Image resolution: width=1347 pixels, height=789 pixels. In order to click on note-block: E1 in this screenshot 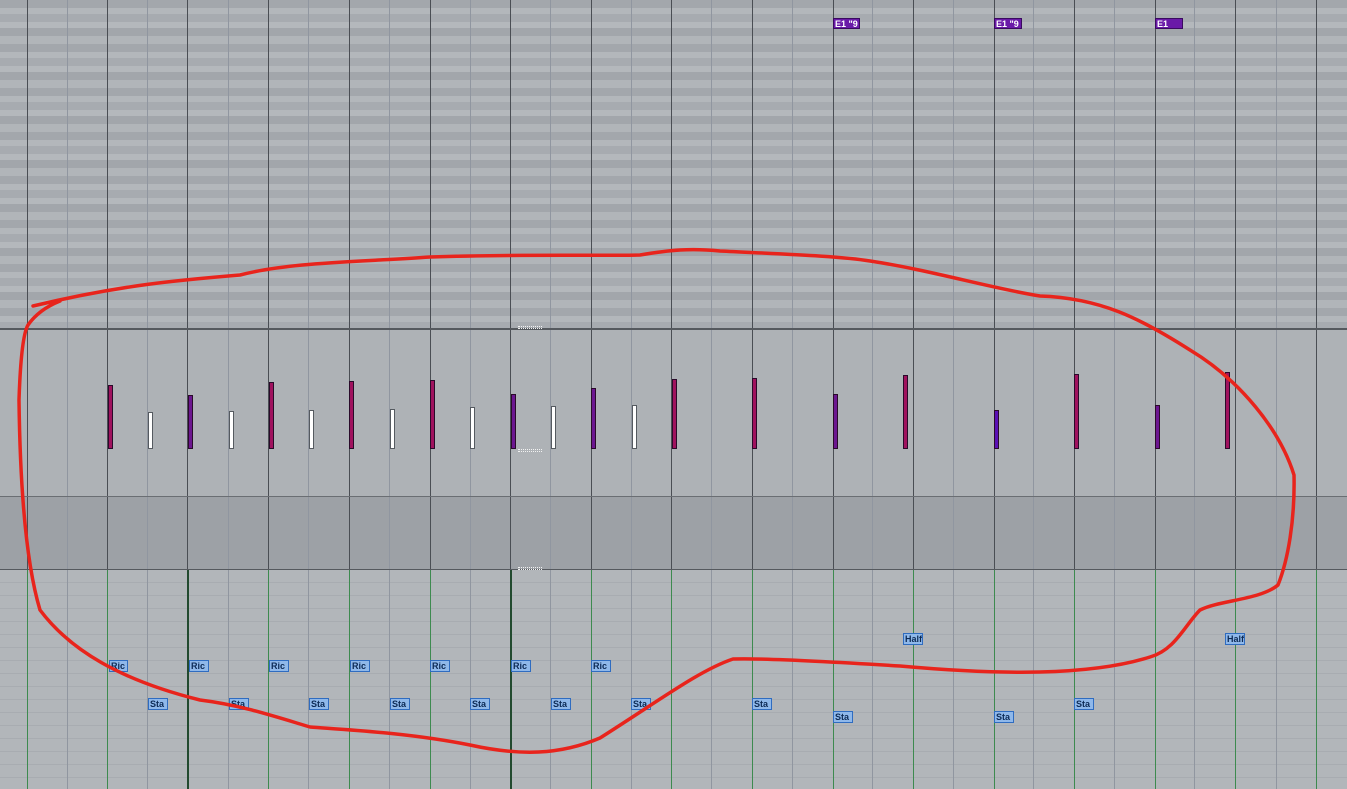, I will do `click(1169, 23)`.